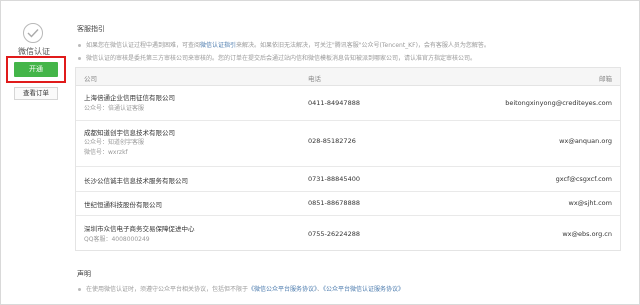 The height and width of the screenshot is (305, 640). Describe the element at coordinates (334, 234) in the screenshot. I see `phone-number: 0755-26224288` at that location.